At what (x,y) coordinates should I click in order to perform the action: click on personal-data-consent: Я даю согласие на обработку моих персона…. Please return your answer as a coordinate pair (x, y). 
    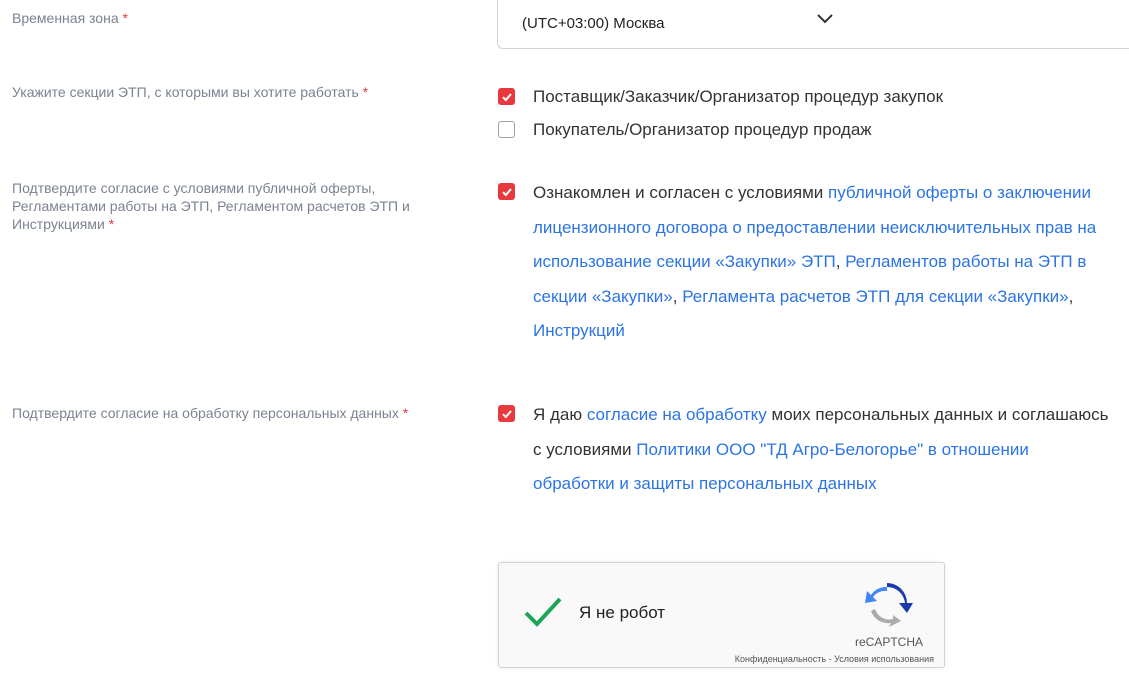
    Looking at the image, I should click on (805, 450).